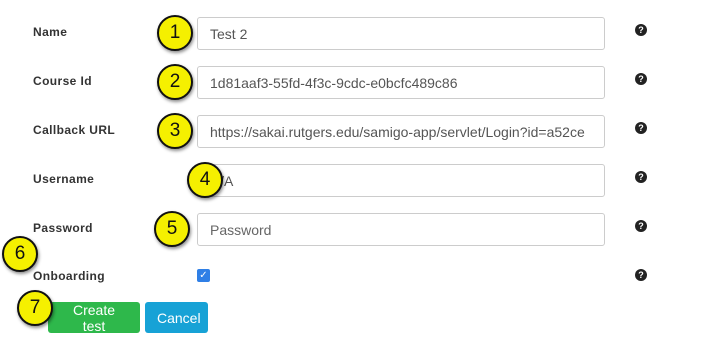 This screenshot has height=346, width=723. Describe the element at coordinates (205, 180) in the screenshot. I see `callout-marker-4: 4` at that location.